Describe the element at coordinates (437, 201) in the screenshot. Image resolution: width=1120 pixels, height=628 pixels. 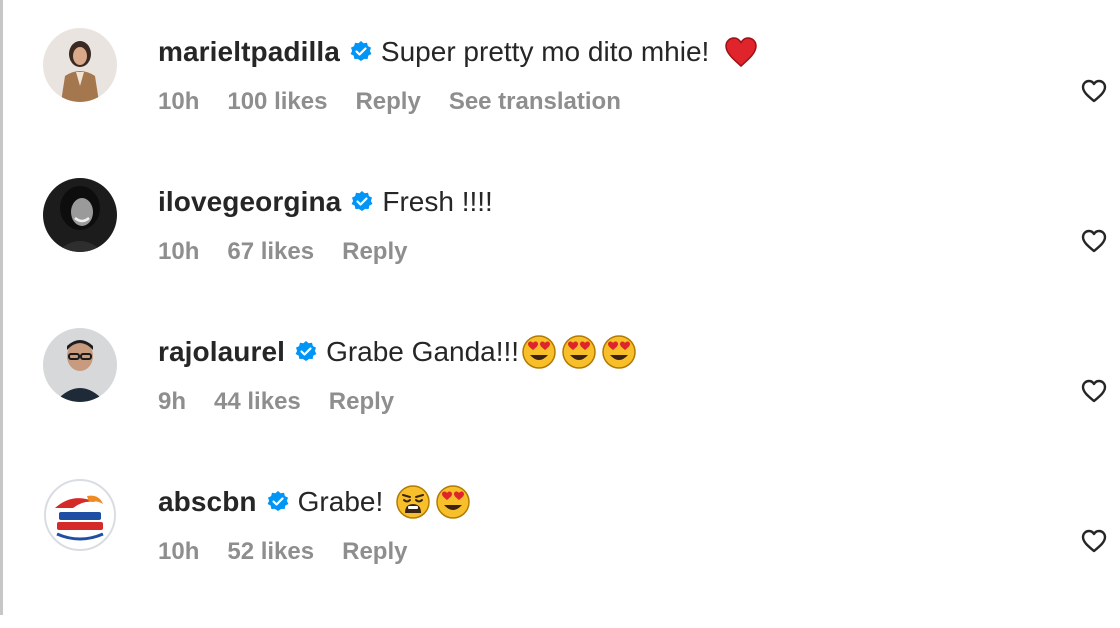
I see `comment-text: Fresh !!!!` at that location.